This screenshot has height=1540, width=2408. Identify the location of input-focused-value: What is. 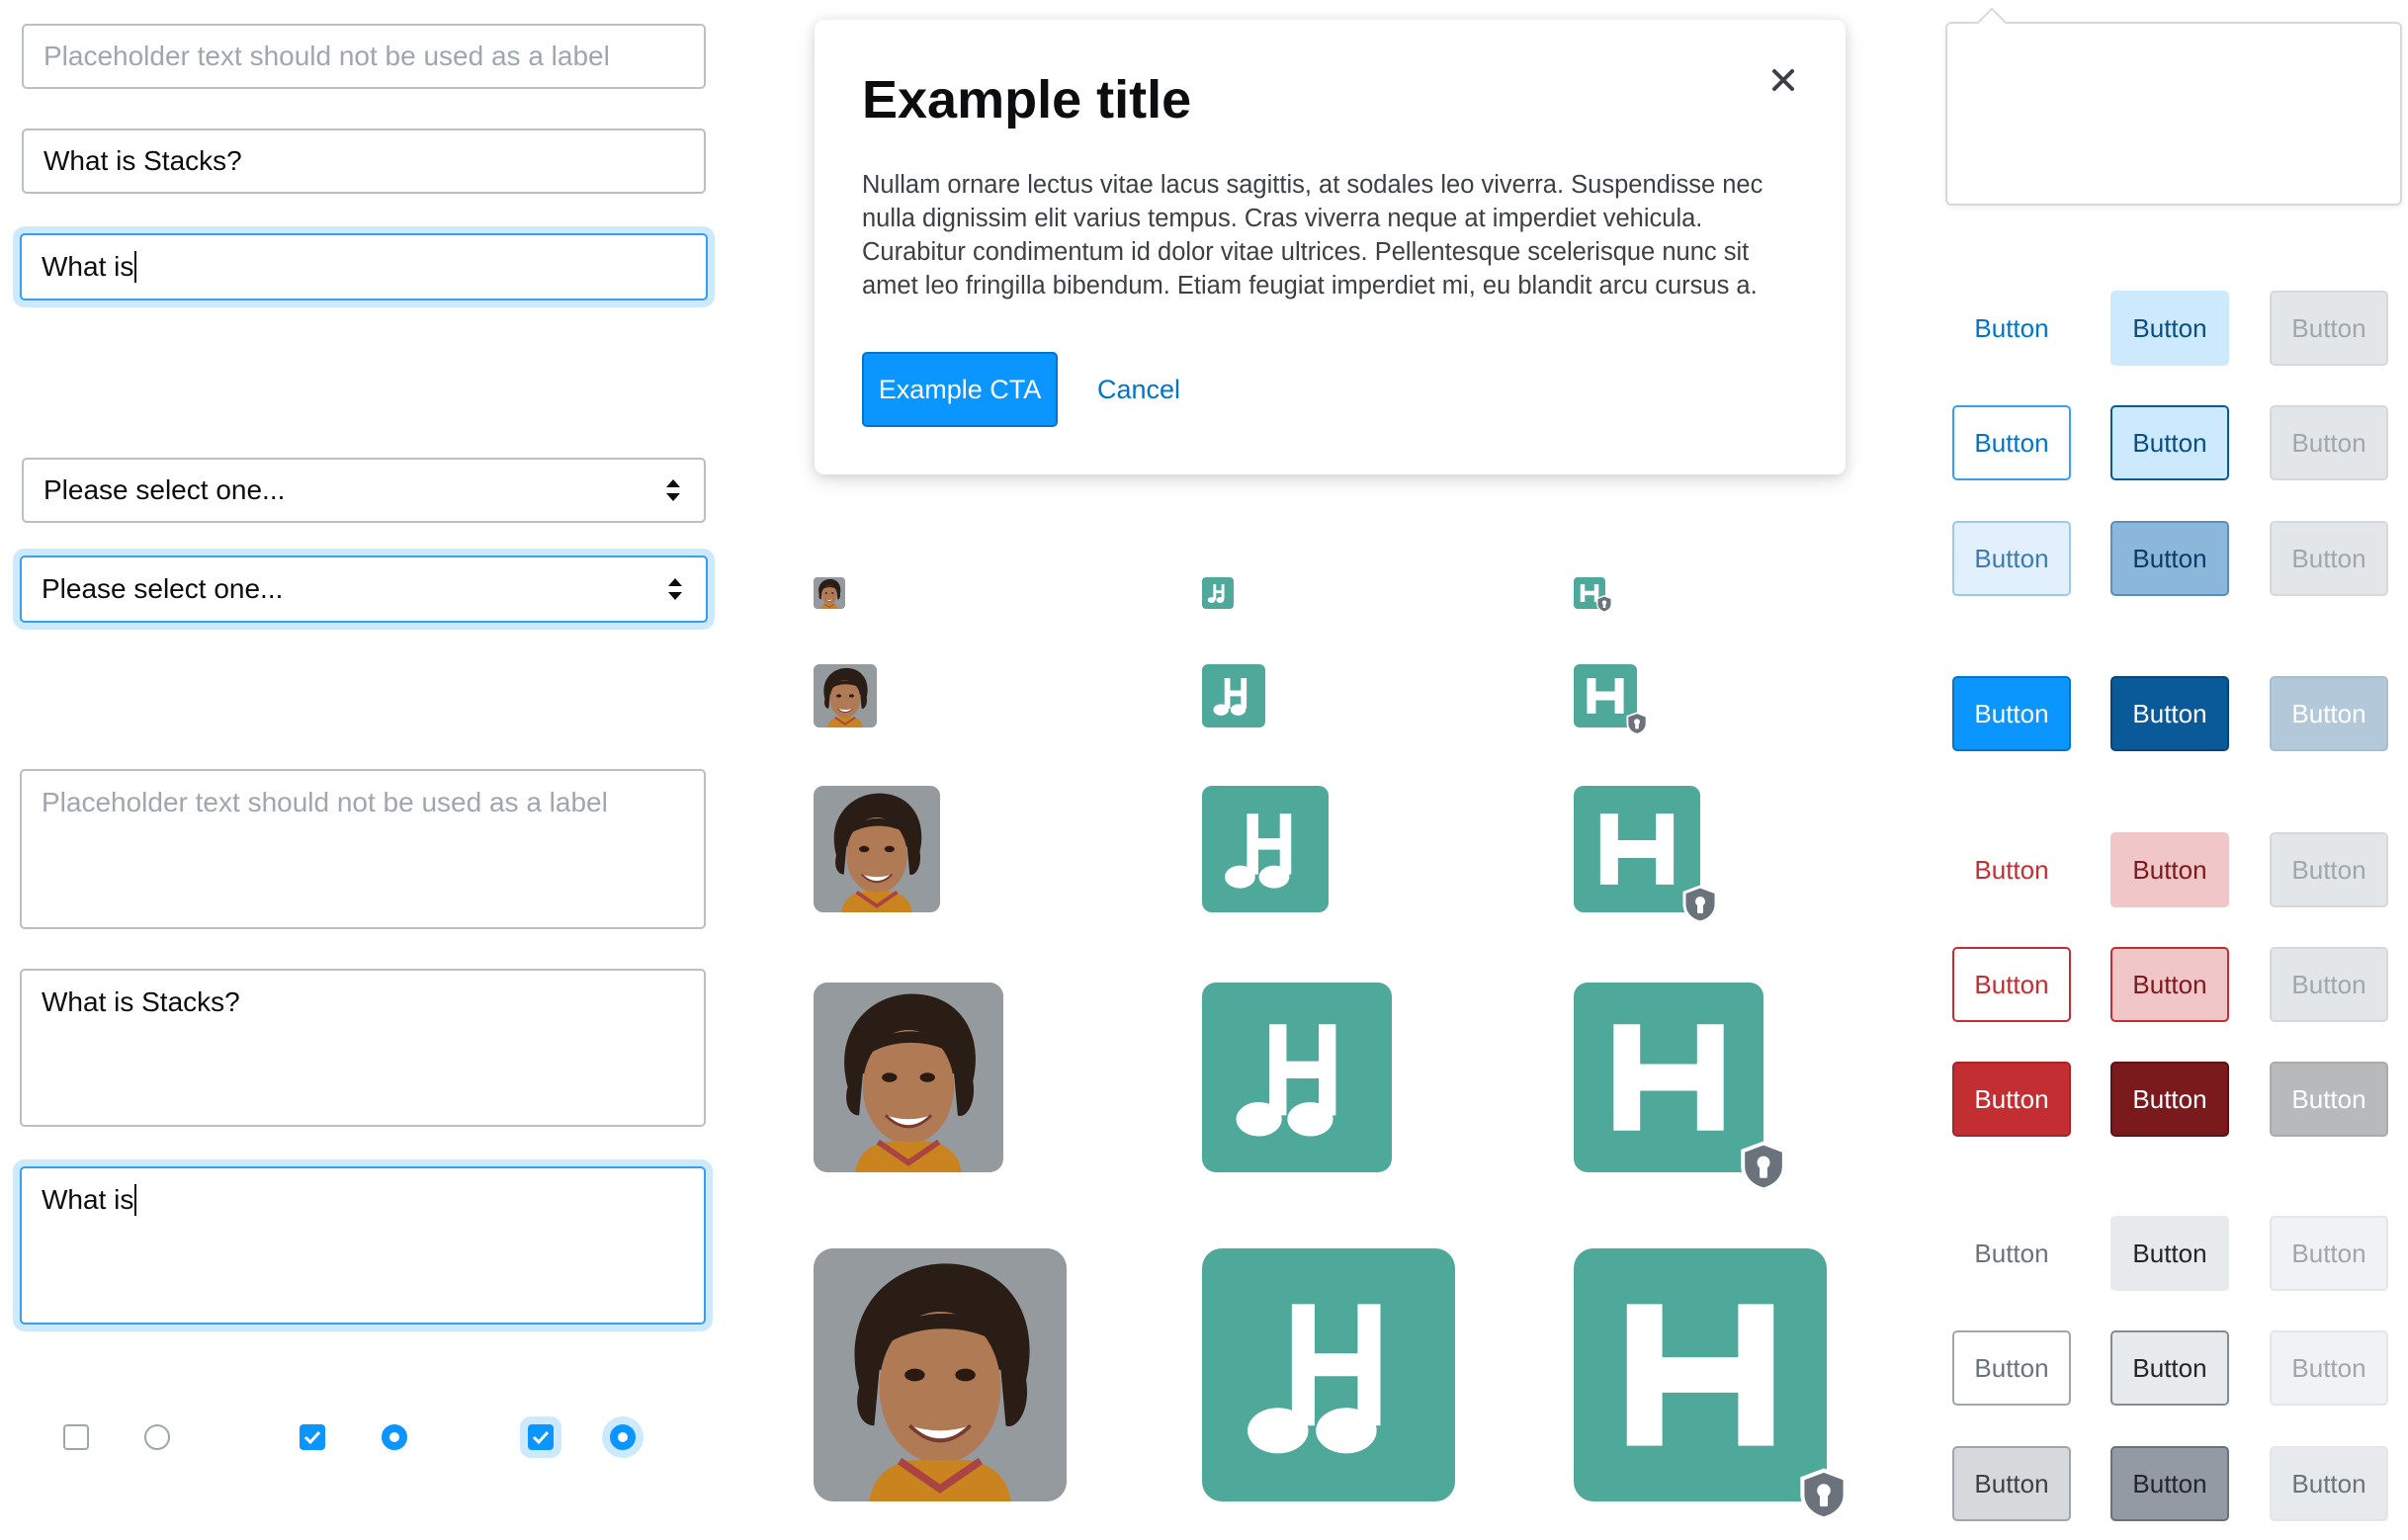
(88, 266).